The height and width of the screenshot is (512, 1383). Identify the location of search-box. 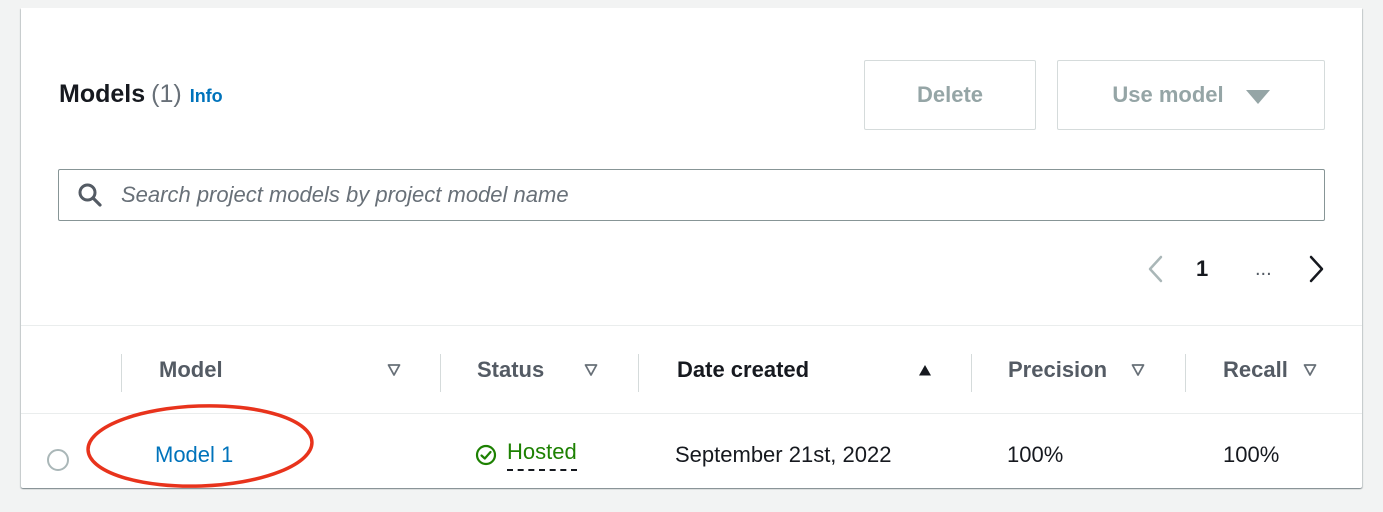
(691, 195).